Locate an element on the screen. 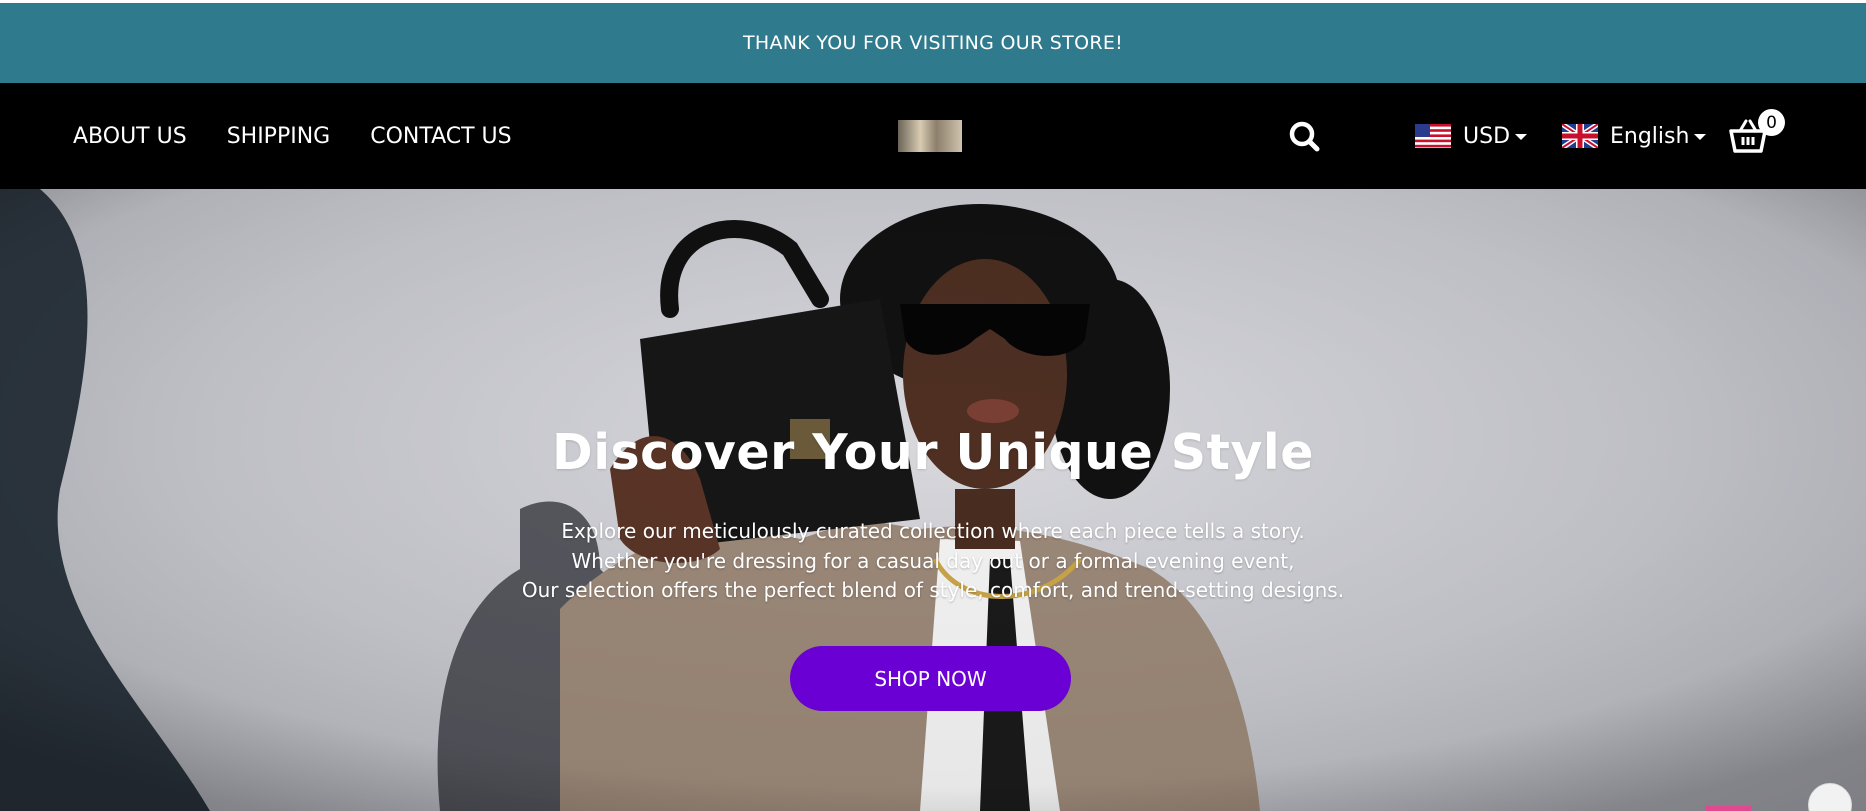  uk-flag-icon is located at coordinates (1580, 136).